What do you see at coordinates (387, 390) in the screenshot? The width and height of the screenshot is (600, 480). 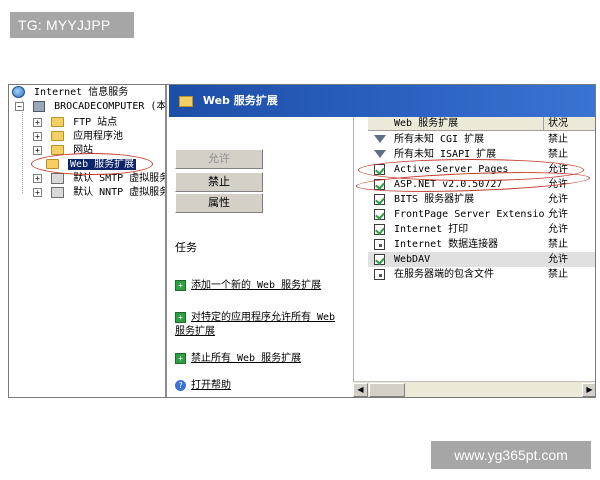 I see `scroll-thumb` at bounding box center [387, 390].